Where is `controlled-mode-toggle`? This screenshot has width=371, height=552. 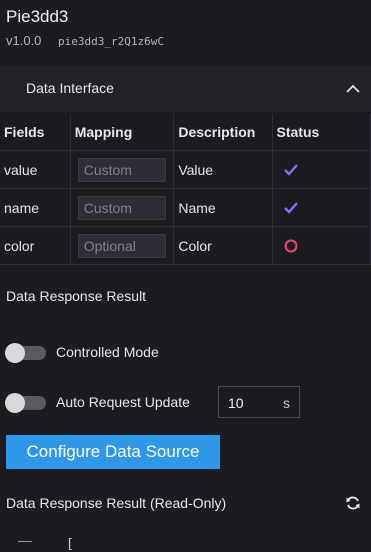 controlled-mode-toggle is located at coordinates (25, 353).